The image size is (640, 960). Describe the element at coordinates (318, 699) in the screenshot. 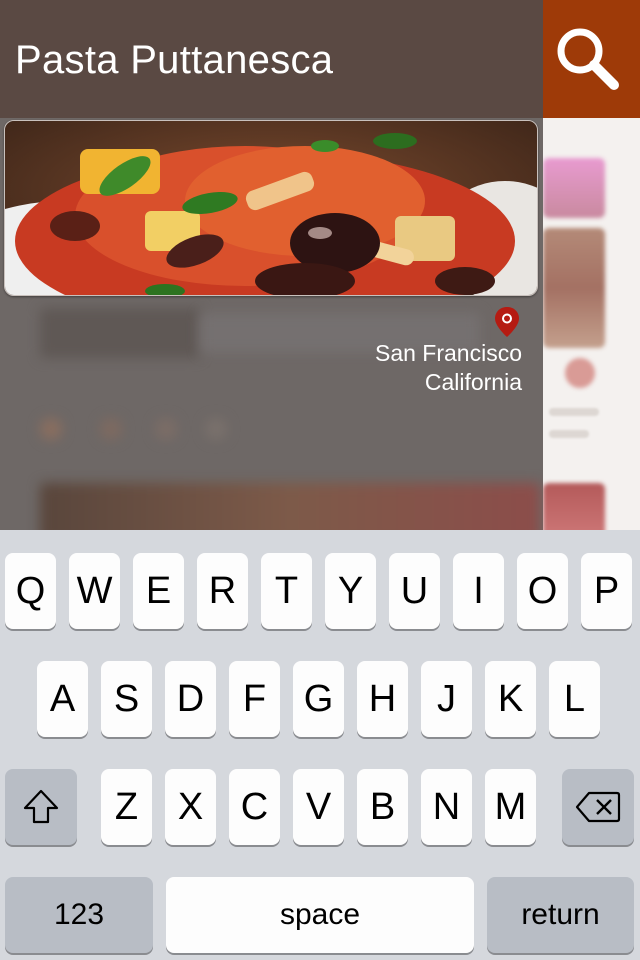

I see `key-g: G` at that location.